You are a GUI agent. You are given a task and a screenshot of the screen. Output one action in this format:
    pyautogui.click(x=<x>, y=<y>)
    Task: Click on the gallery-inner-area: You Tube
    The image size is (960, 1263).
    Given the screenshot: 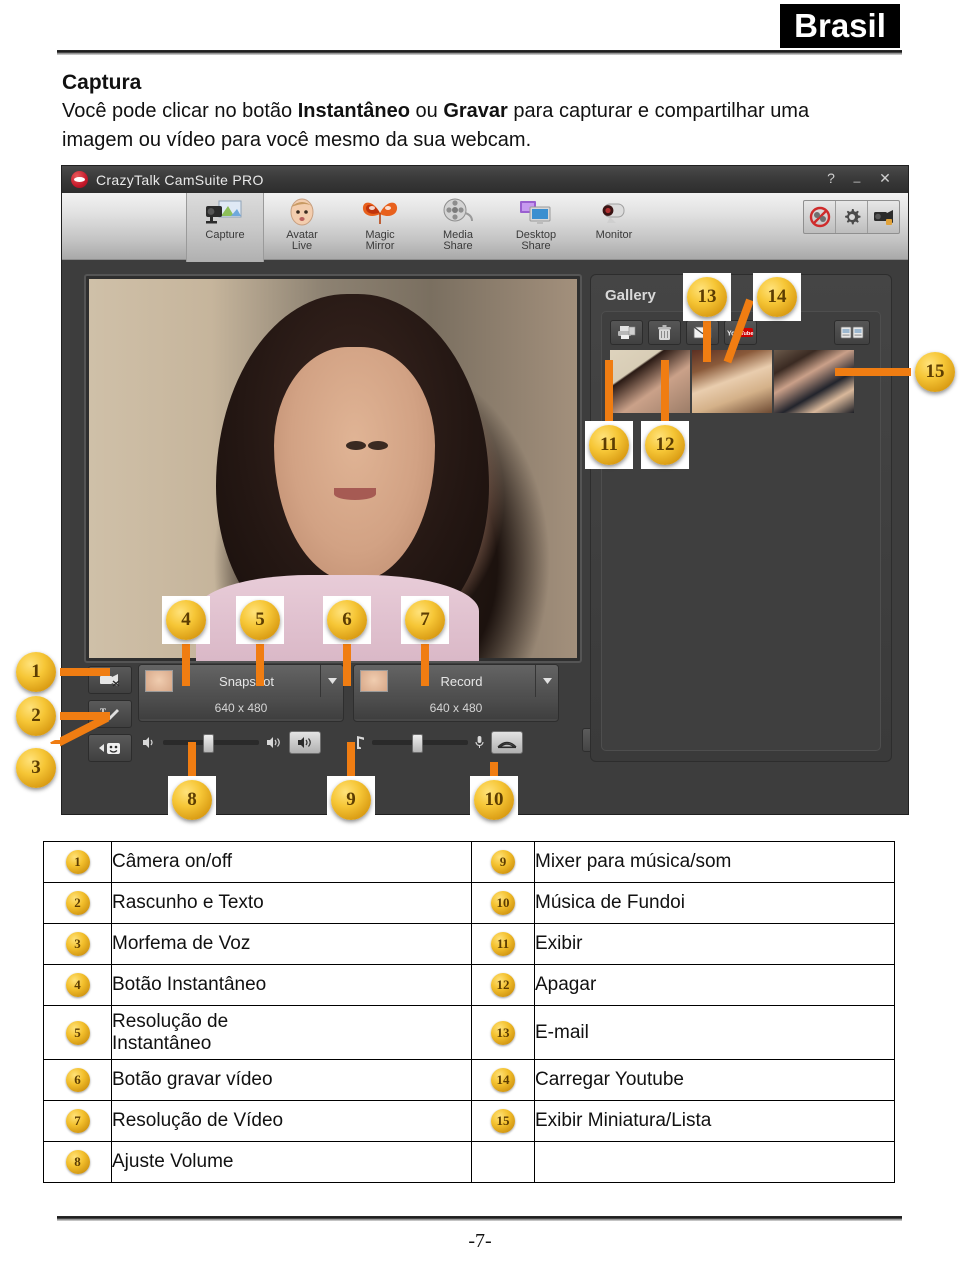 What is the action you would take?
    pyautogui.click(x=741, y=531)
    